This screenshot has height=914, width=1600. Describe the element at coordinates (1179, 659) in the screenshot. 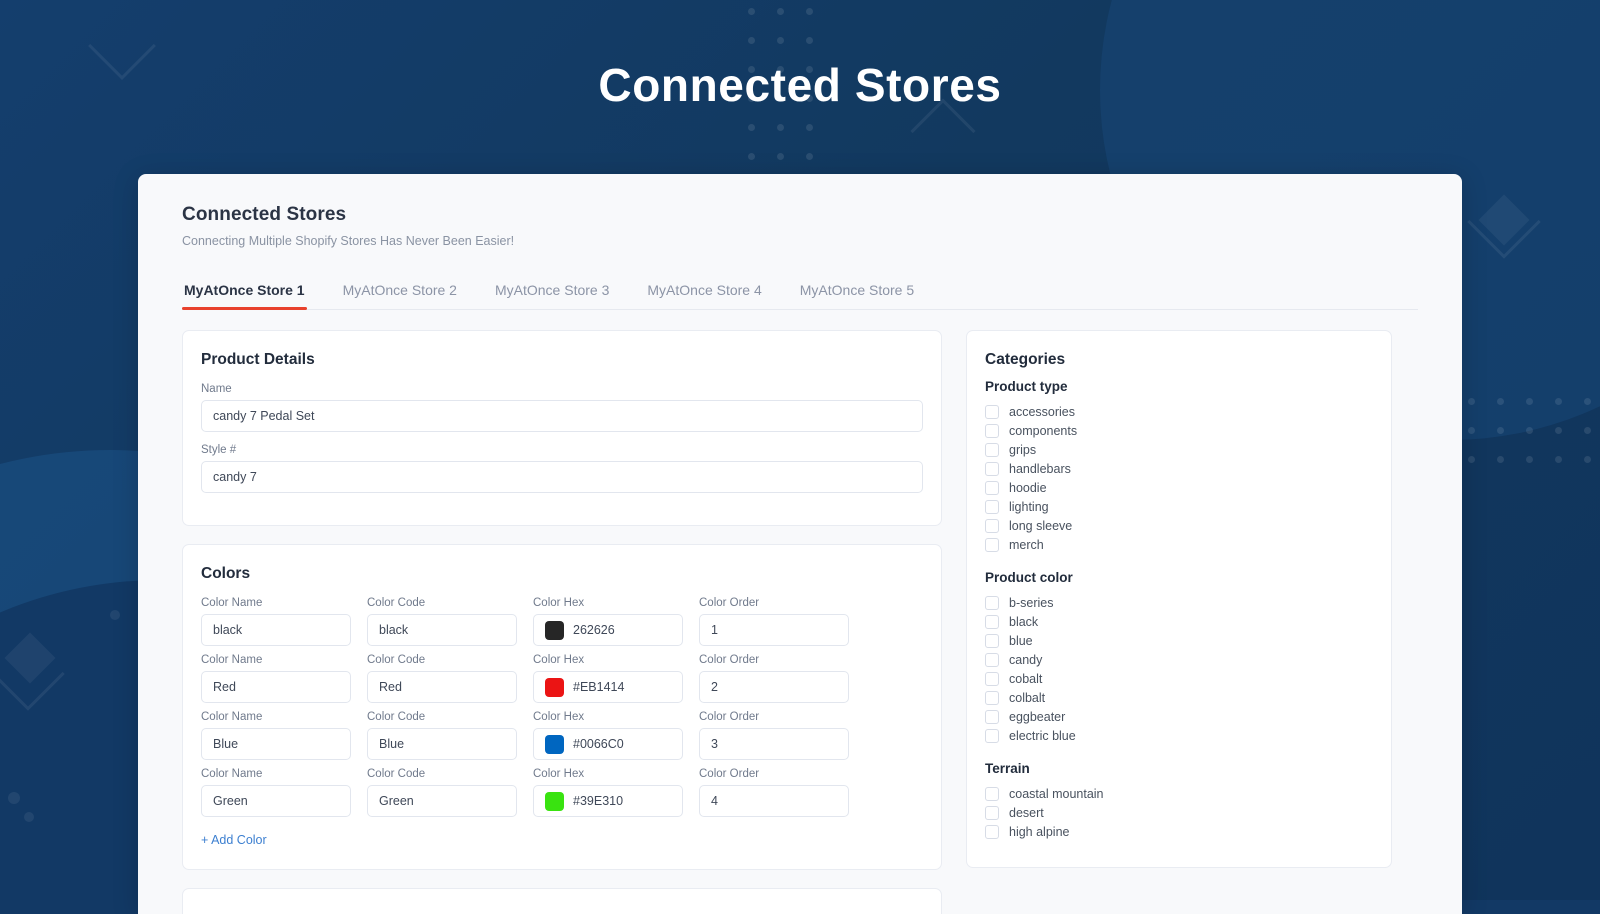

I see `category-checkbox-item: candy` at that location.